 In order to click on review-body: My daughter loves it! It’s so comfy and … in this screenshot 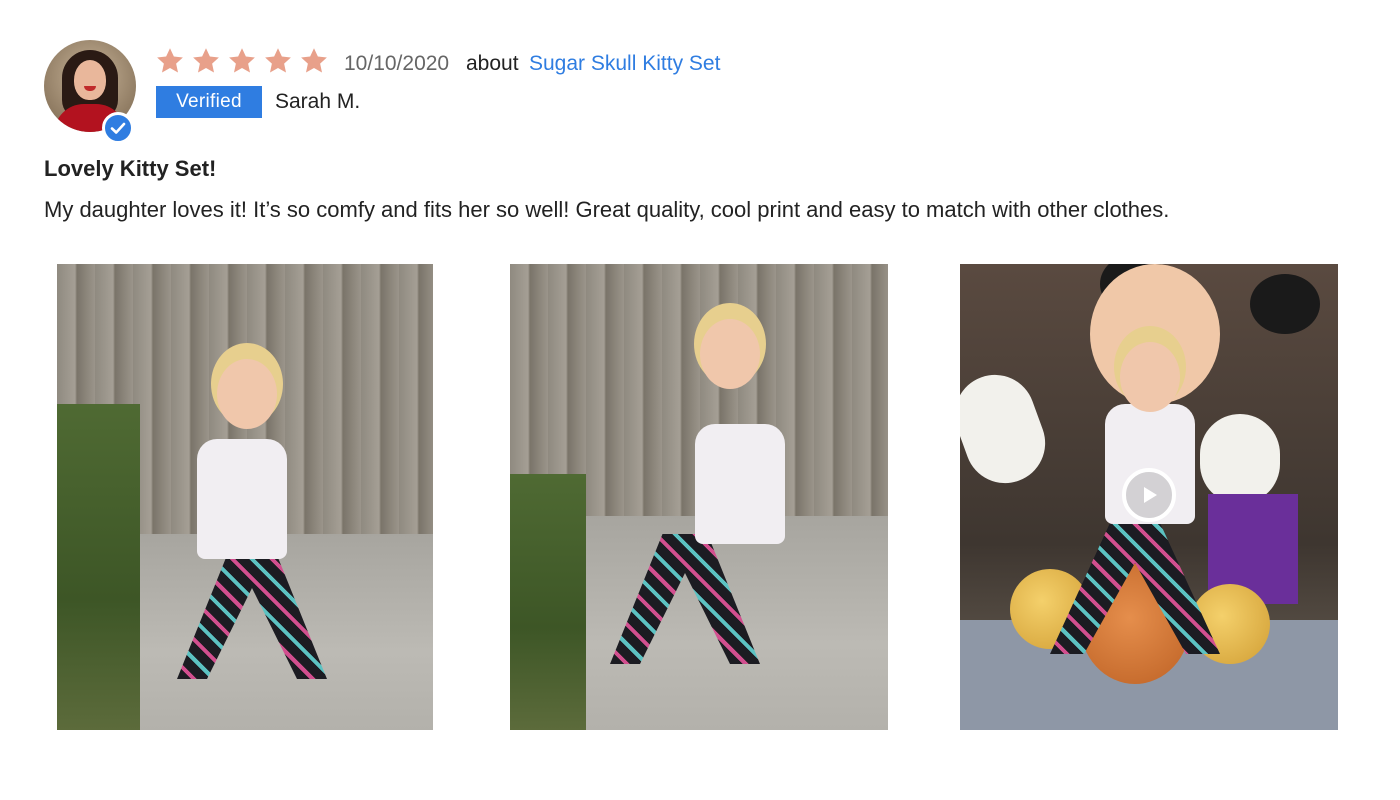, I will do `click(607, 209)`.